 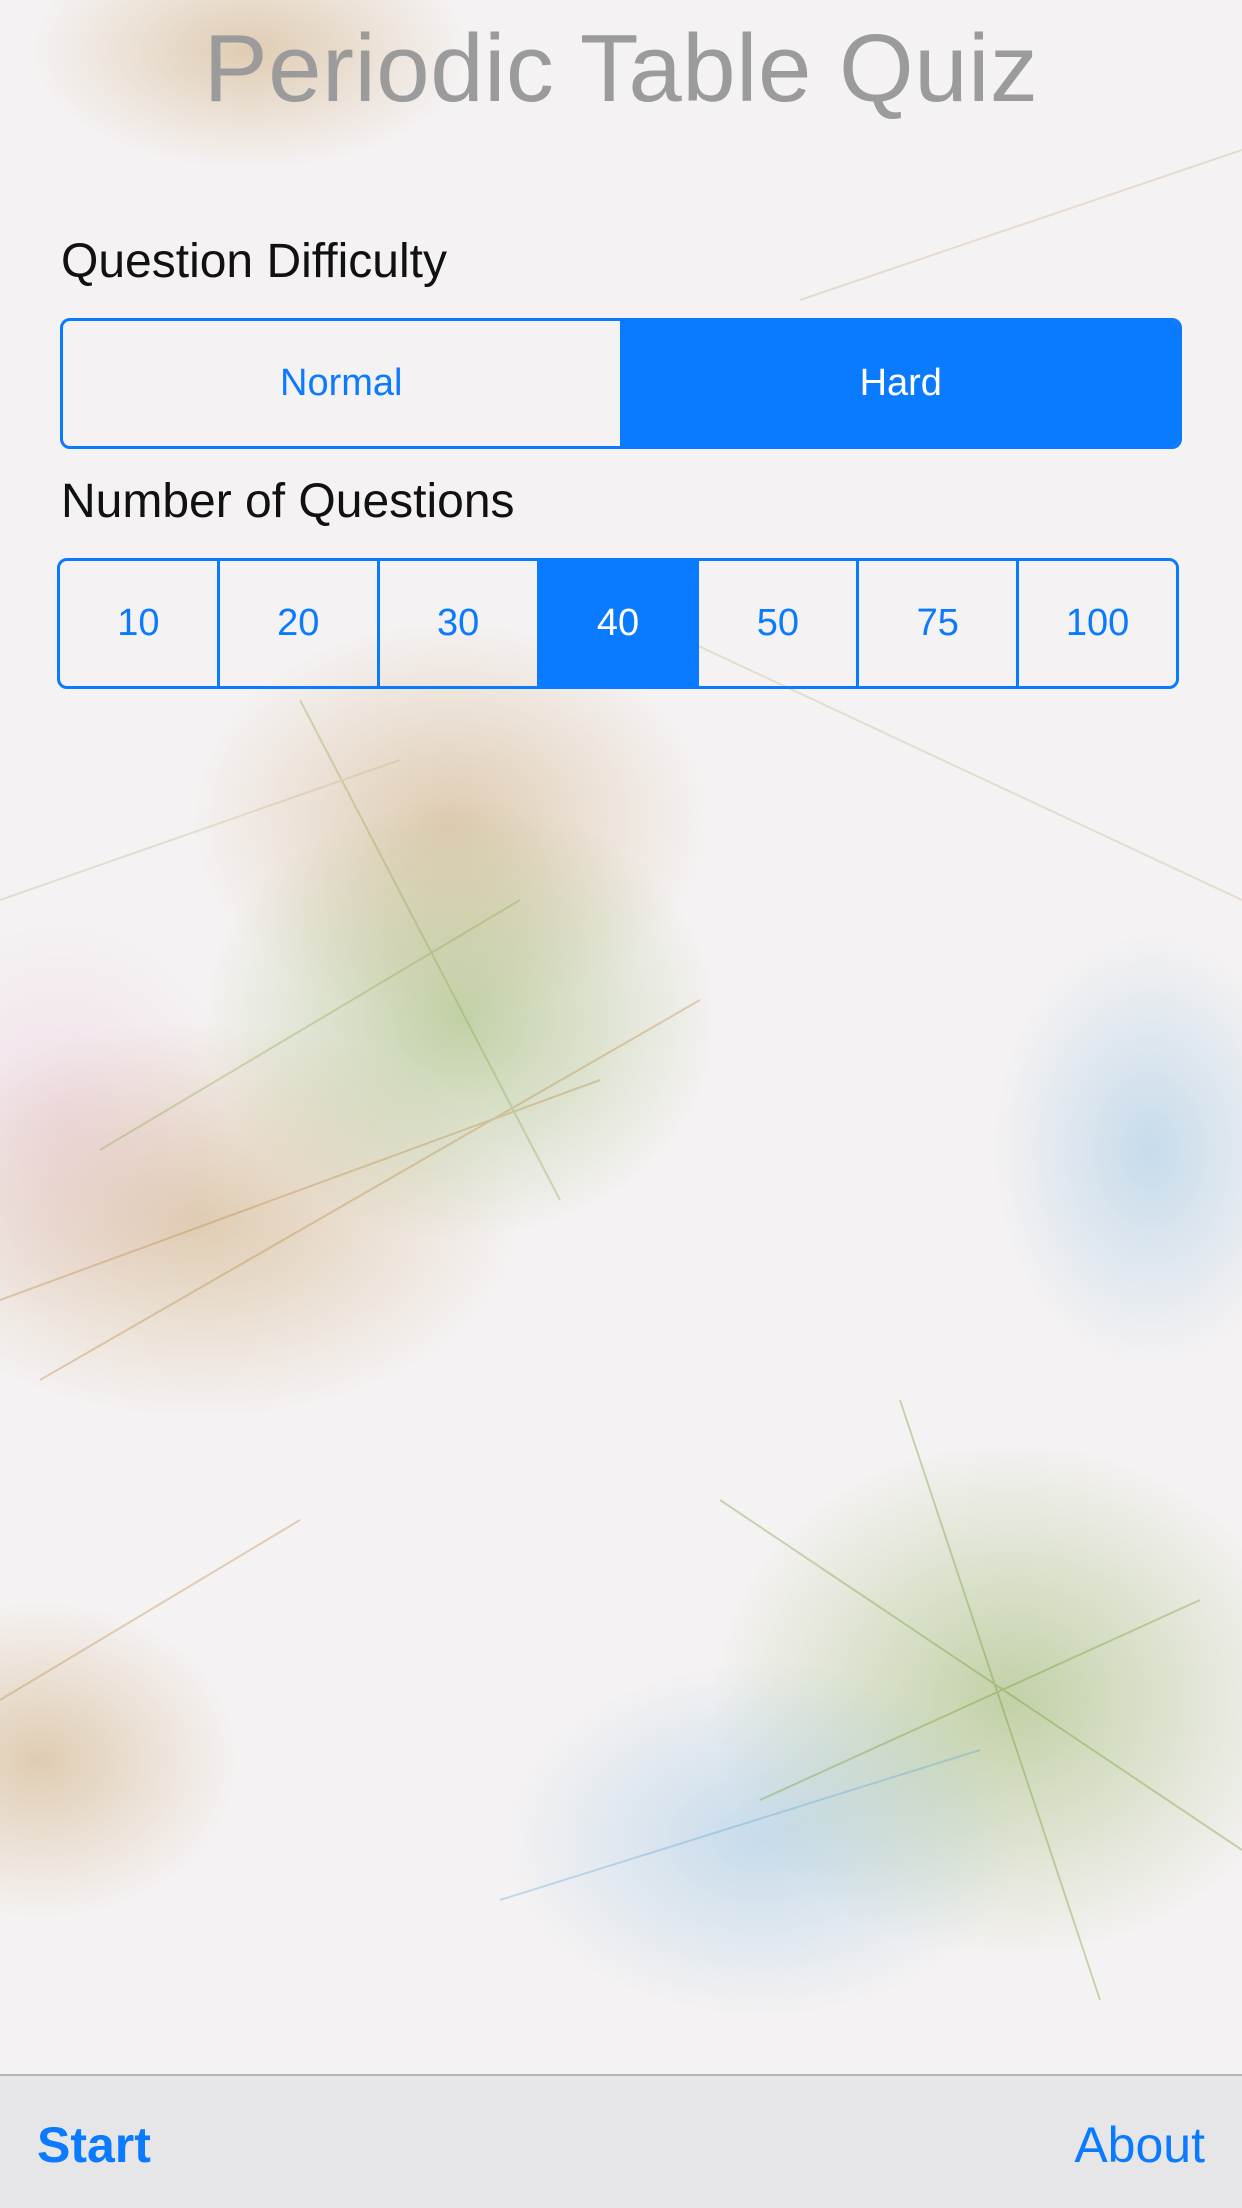 What do you see at coordinates (456, 623) in the screenshot?
I see `question-count-option-30: 30` at bounding box center [456, 623].